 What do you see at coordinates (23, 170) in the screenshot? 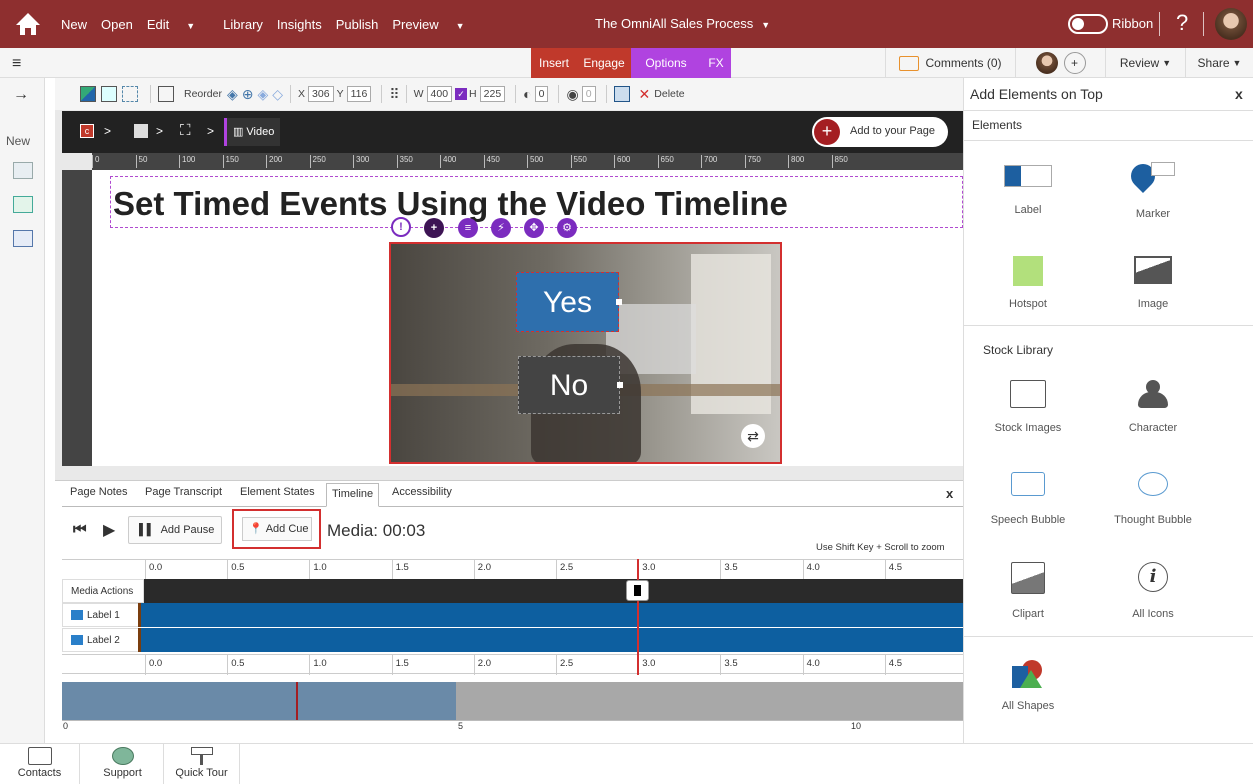
I see `page-template-icon` at bounding box center [23, 170].